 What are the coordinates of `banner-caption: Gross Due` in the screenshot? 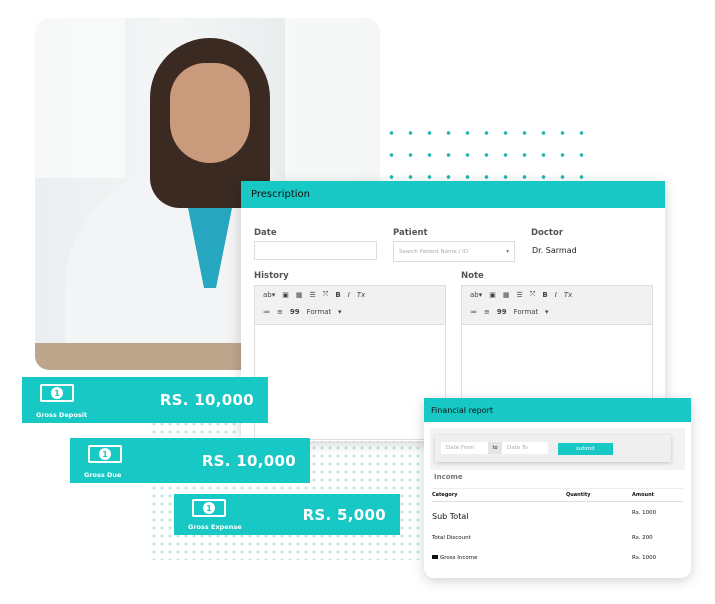 It's located at (103, 475).